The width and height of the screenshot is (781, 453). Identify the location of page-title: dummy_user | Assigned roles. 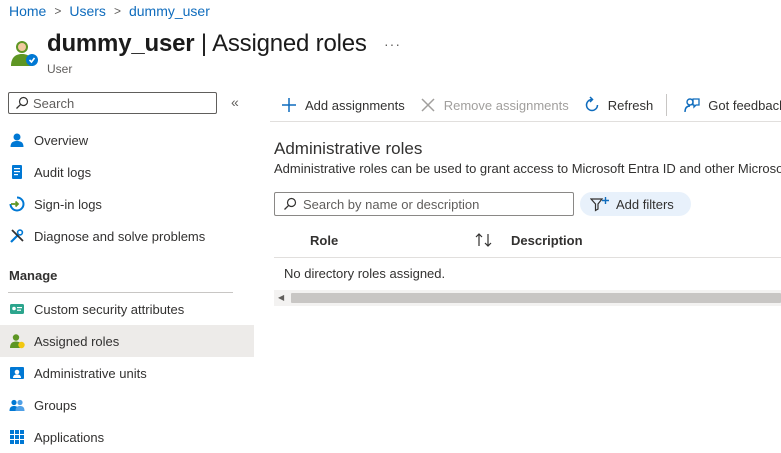
(207, 44).